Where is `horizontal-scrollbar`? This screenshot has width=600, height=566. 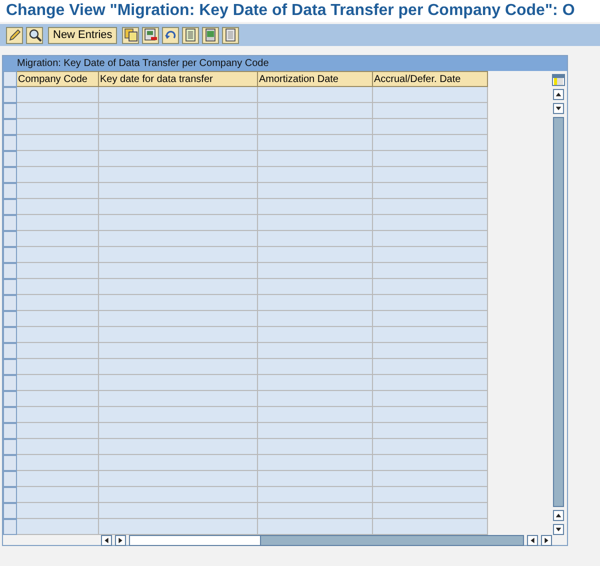 horizontal-scrollbar is located at coordinates (326, 540).